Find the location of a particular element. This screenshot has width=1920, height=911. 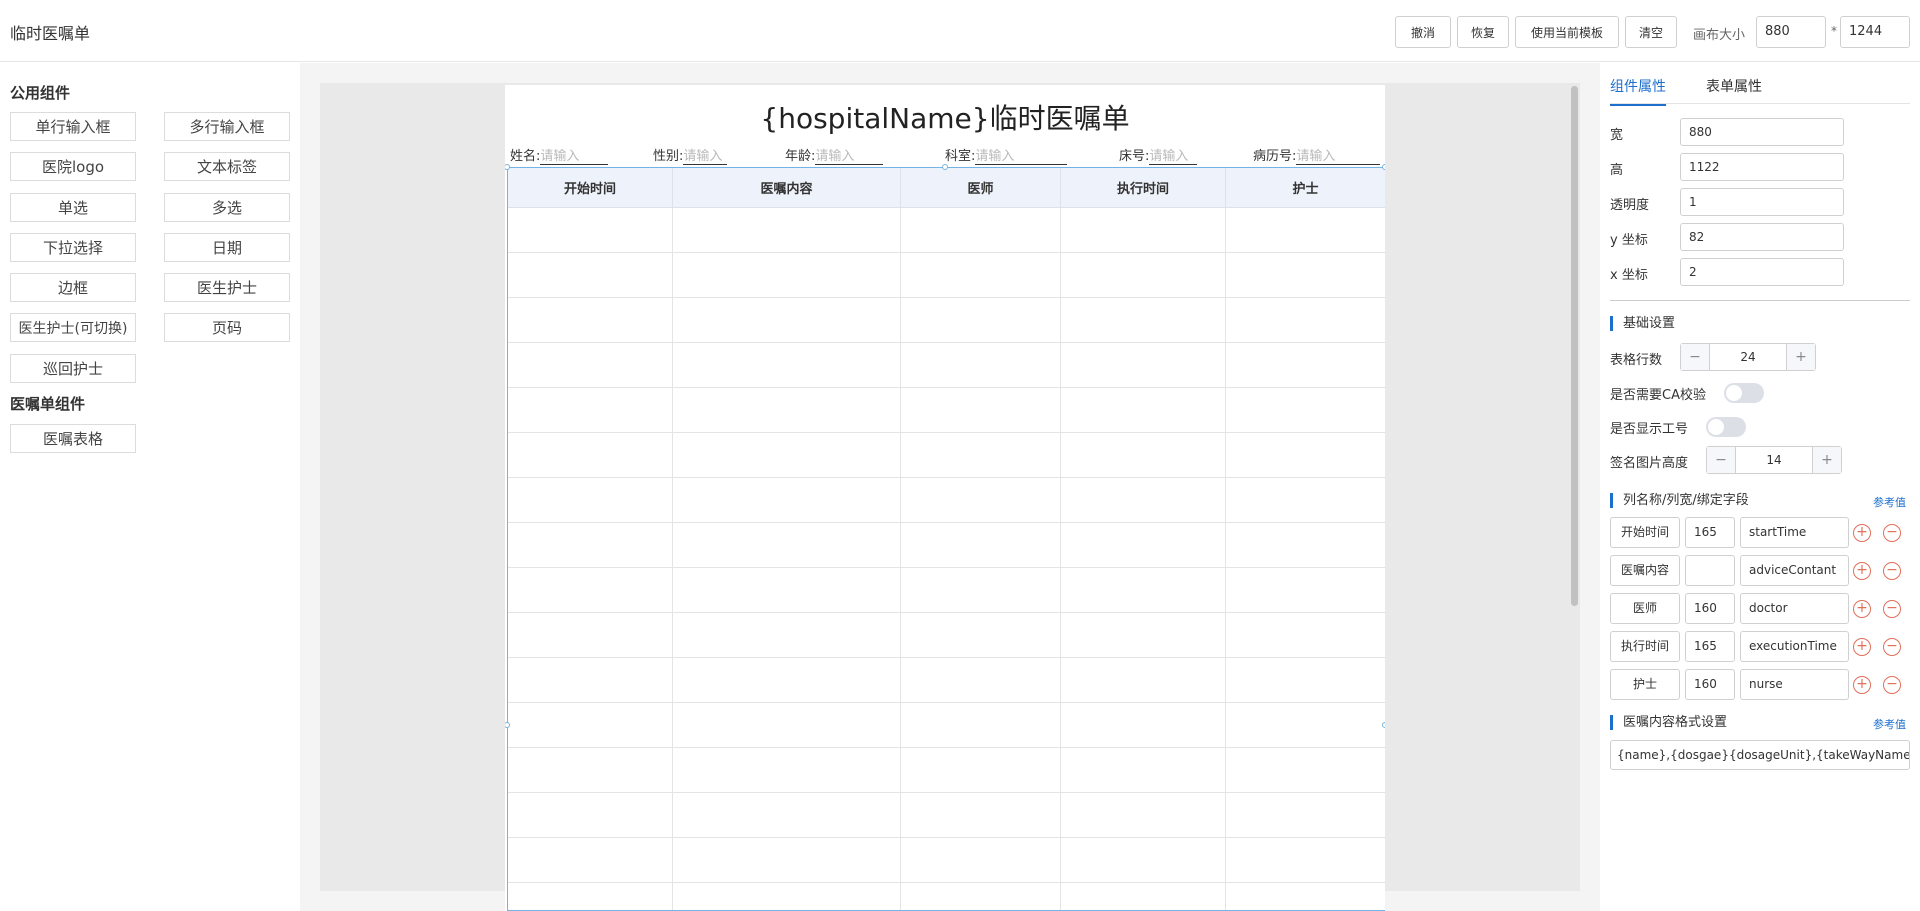

redo-button: 恢复 is located at coordinates (1483, 32).